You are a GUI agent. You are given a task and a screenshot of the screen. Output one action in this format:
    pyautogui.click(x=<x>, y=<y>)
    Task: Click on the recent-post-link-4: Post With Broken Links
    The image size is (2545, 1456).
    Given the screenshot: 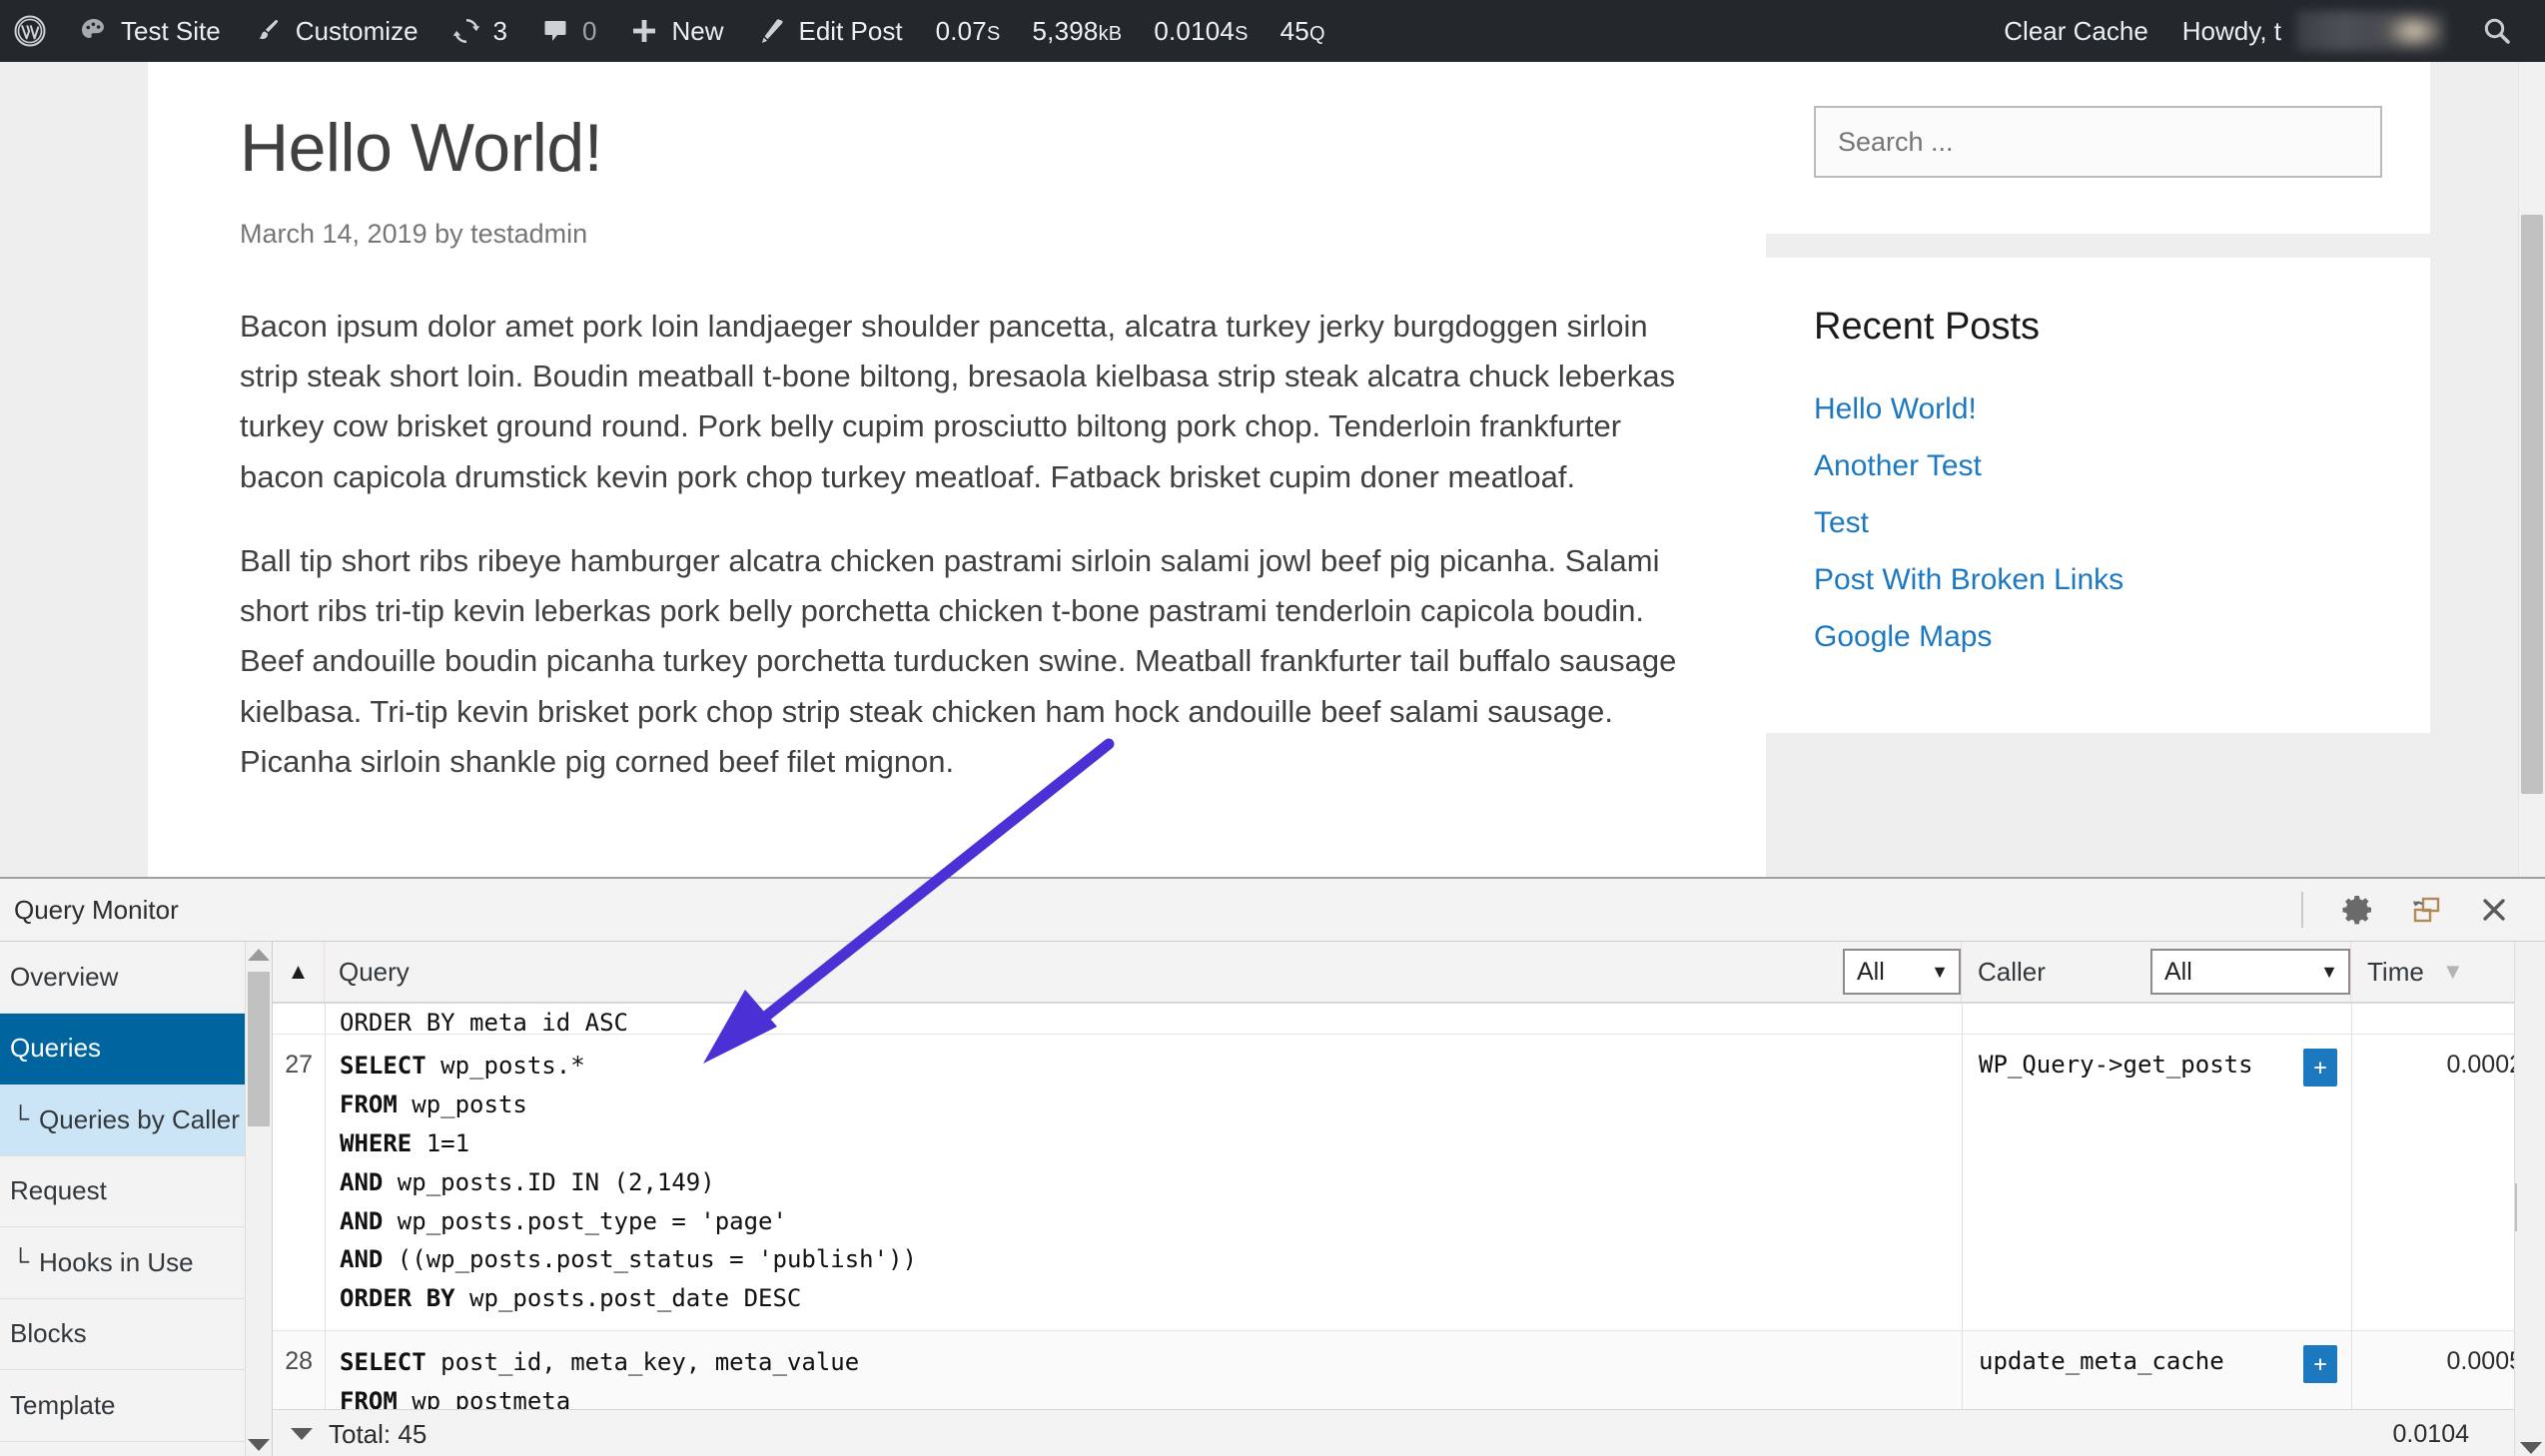 What is the action you would take?
    pyautogui.click(x=1968, y=579)
    